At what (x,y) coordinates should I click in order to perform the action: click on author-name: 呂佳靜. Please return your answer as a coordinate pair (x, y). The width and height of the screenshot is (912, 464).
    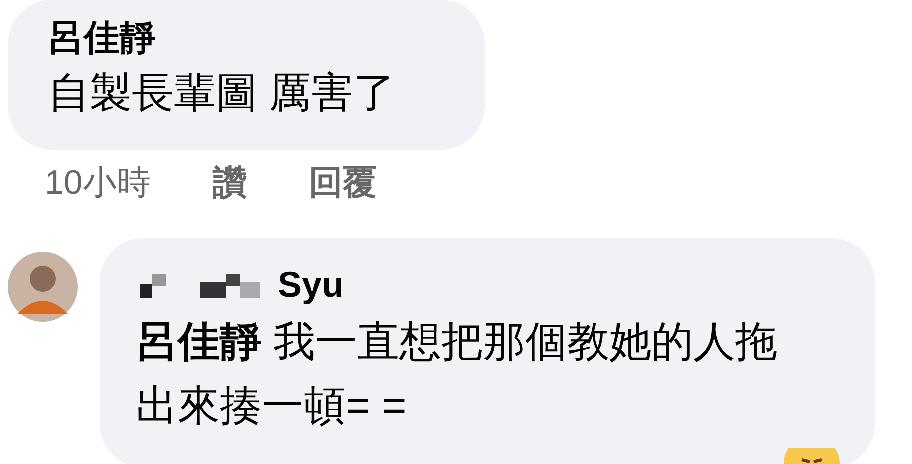
    Looking at the image, I should click on (266, 38).